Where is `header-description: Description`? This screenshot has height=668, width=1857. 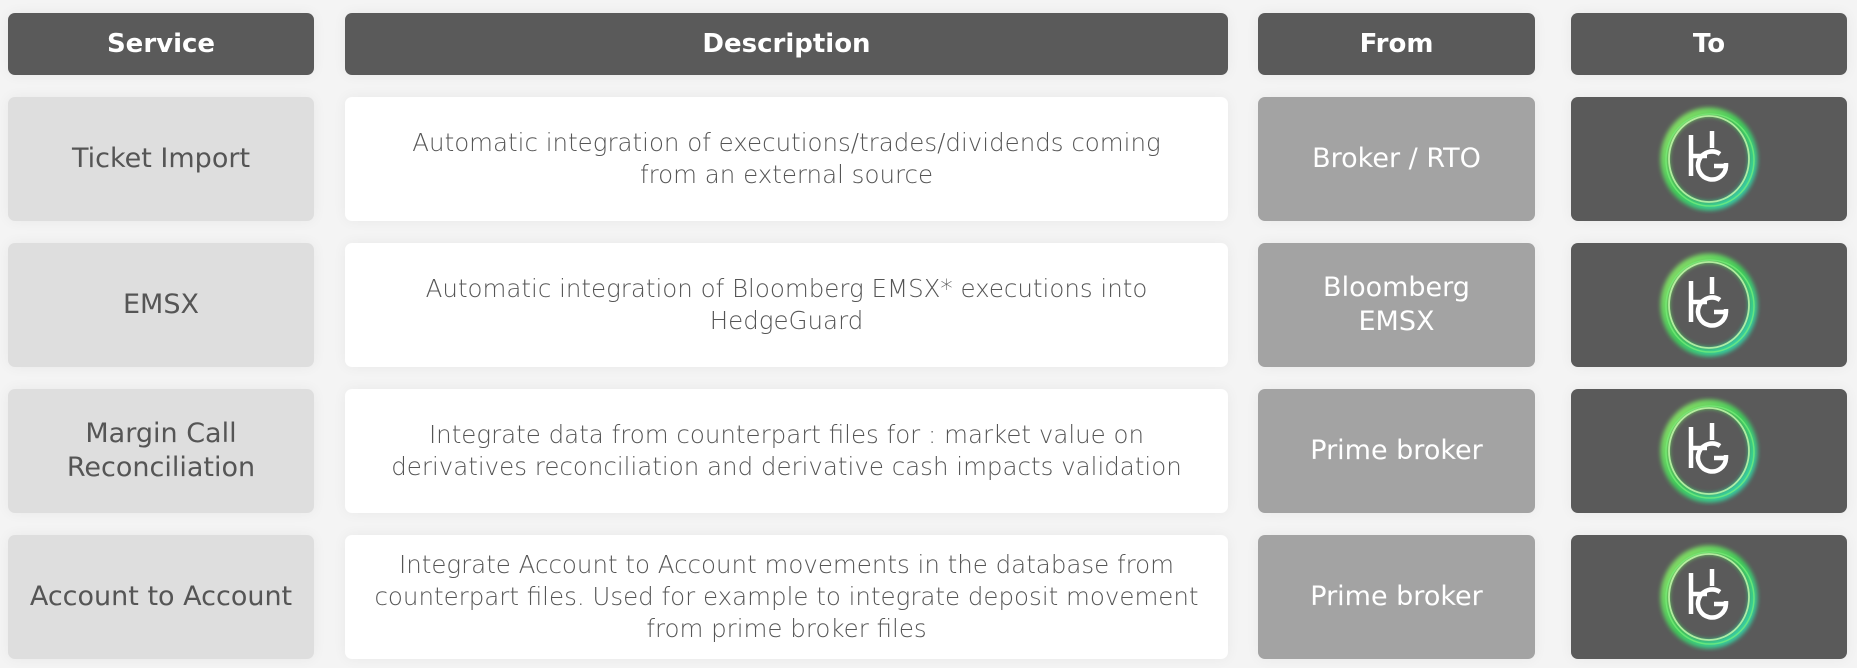
header-description: Description is located at coordinates (786, 44).